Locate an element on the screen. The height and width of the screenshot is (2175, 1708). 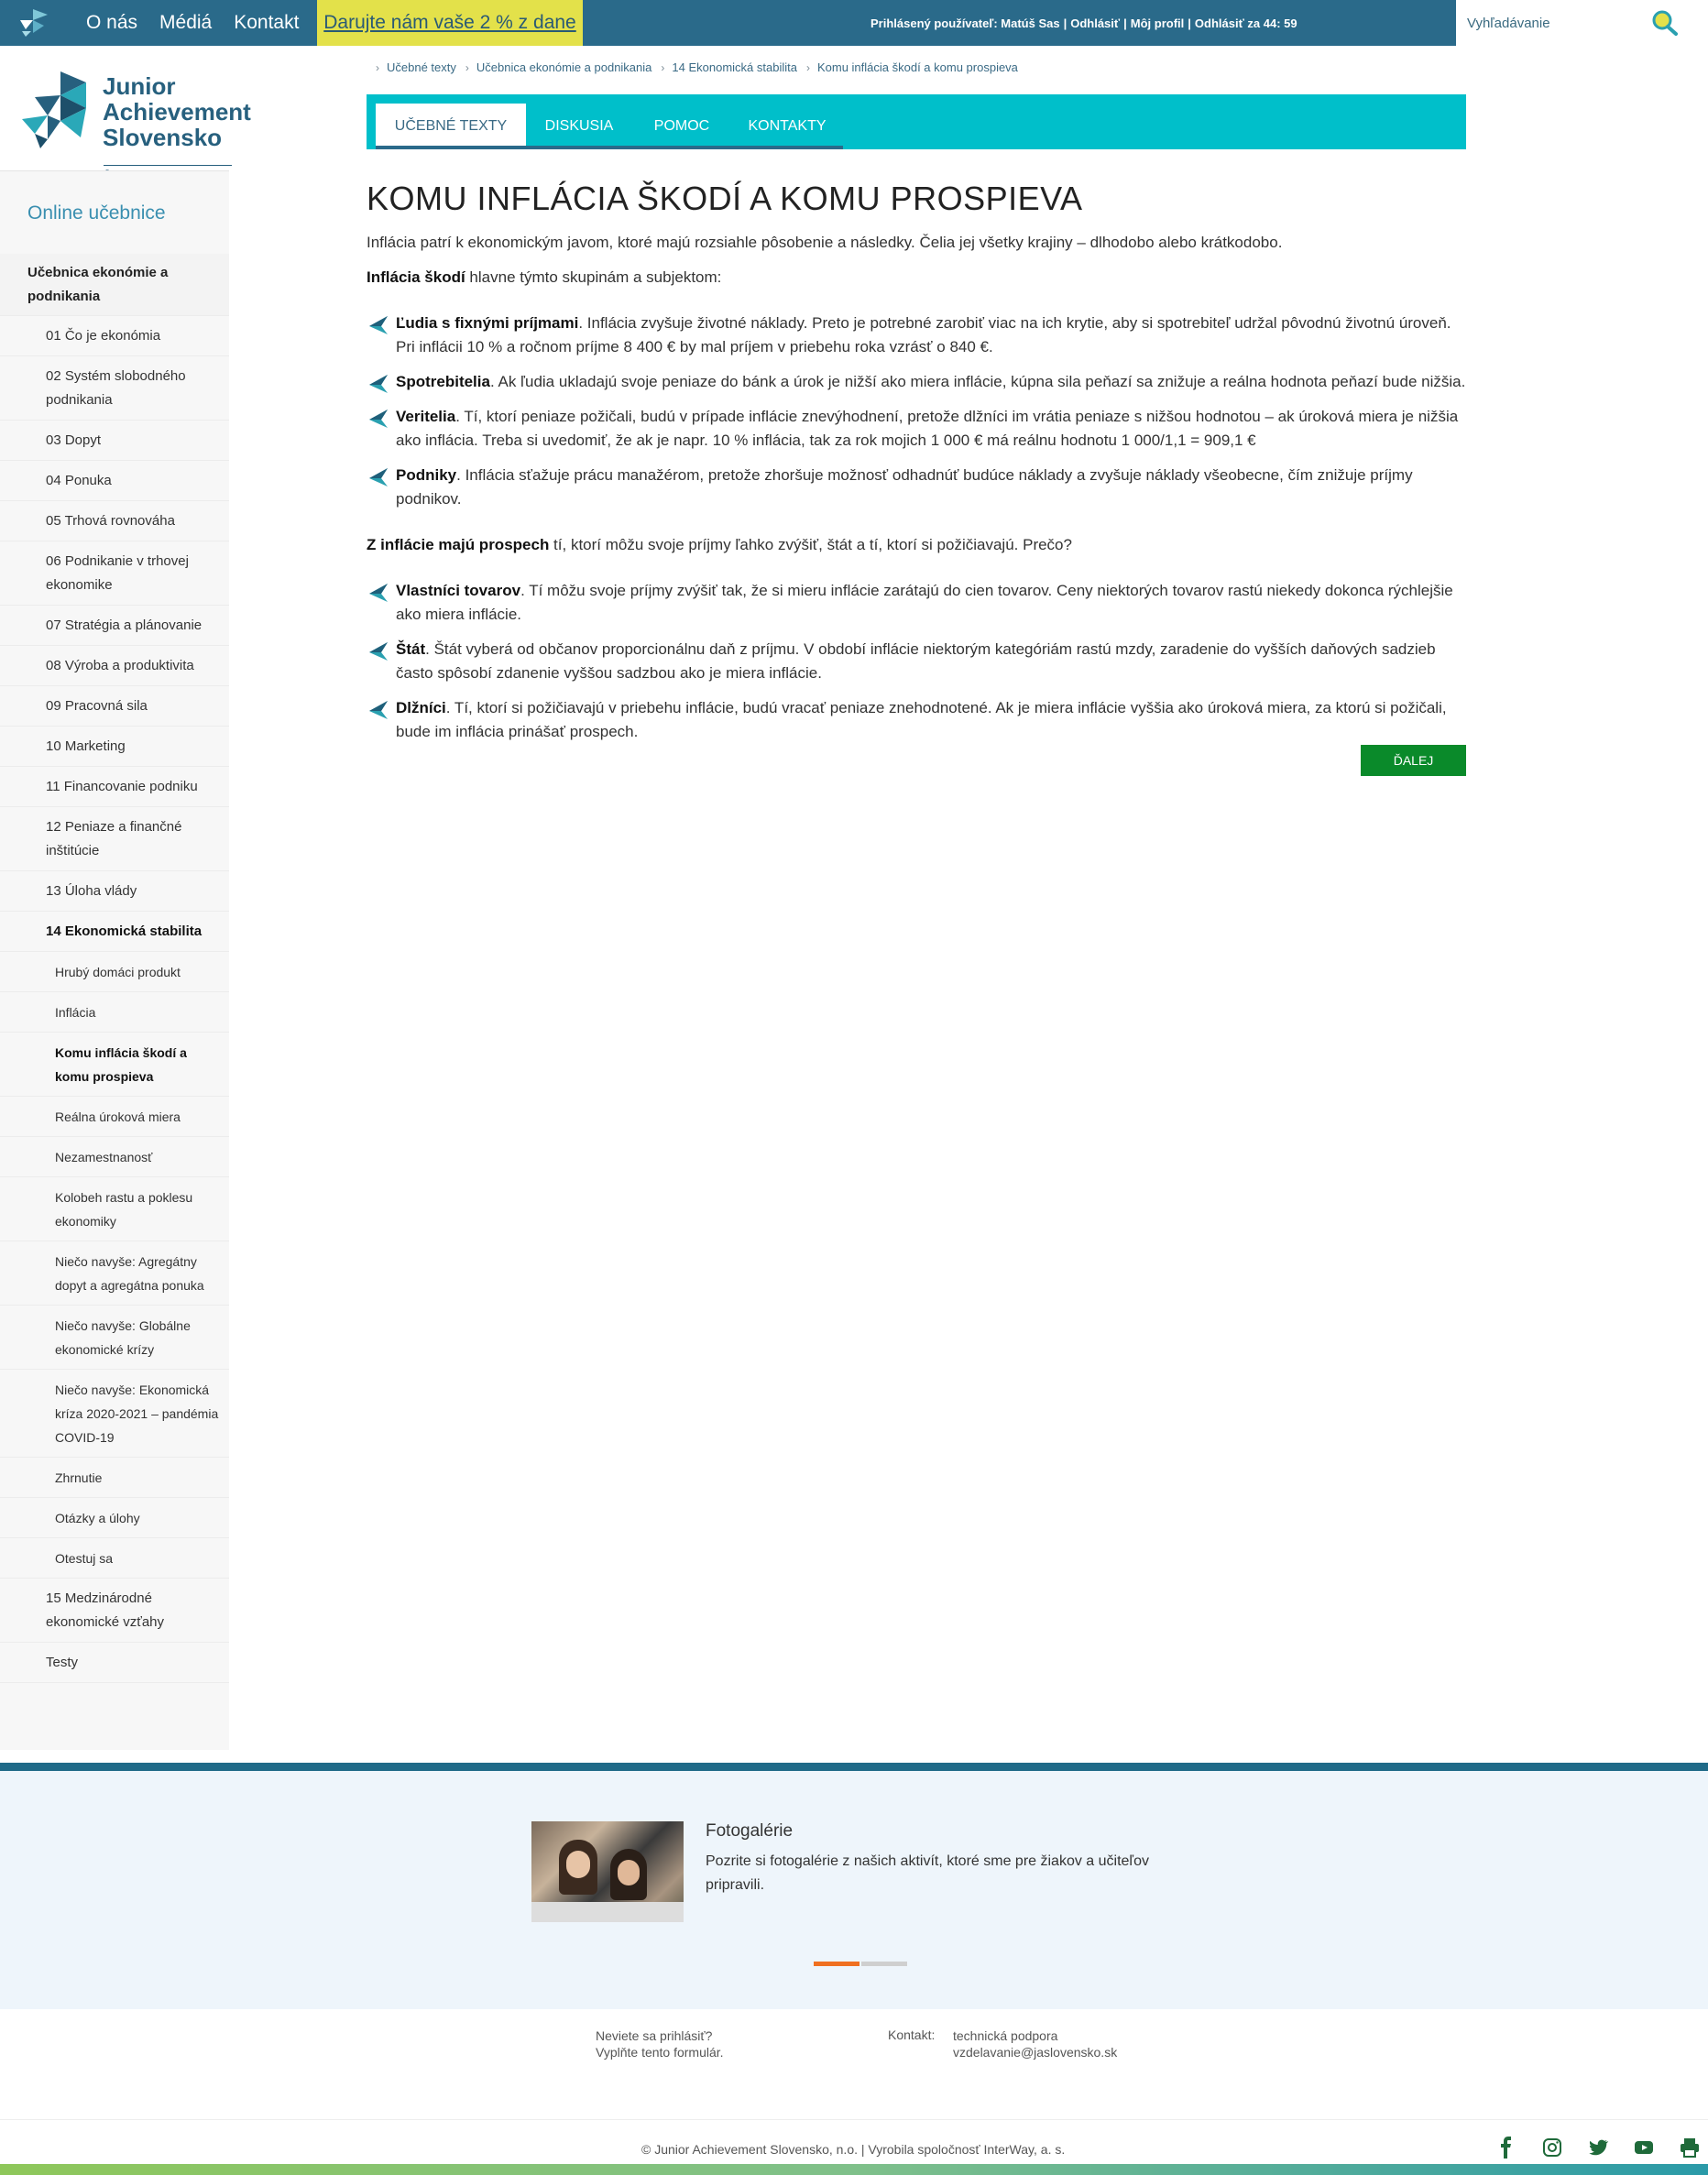
youtube-icon is located at coordinates (1644, 2148).